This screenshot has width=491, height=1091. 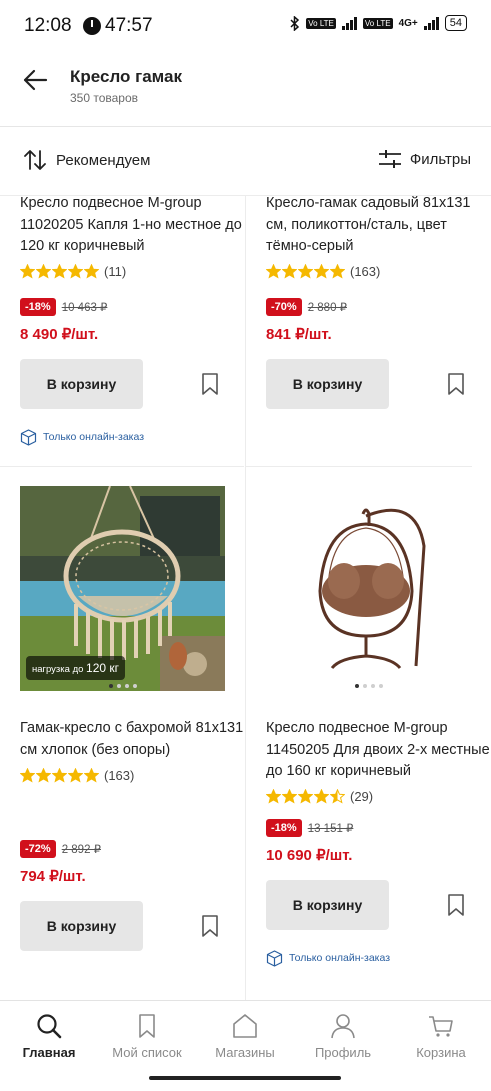 I want to click on product-count: 350 товаров, so click(x=104, y=98).